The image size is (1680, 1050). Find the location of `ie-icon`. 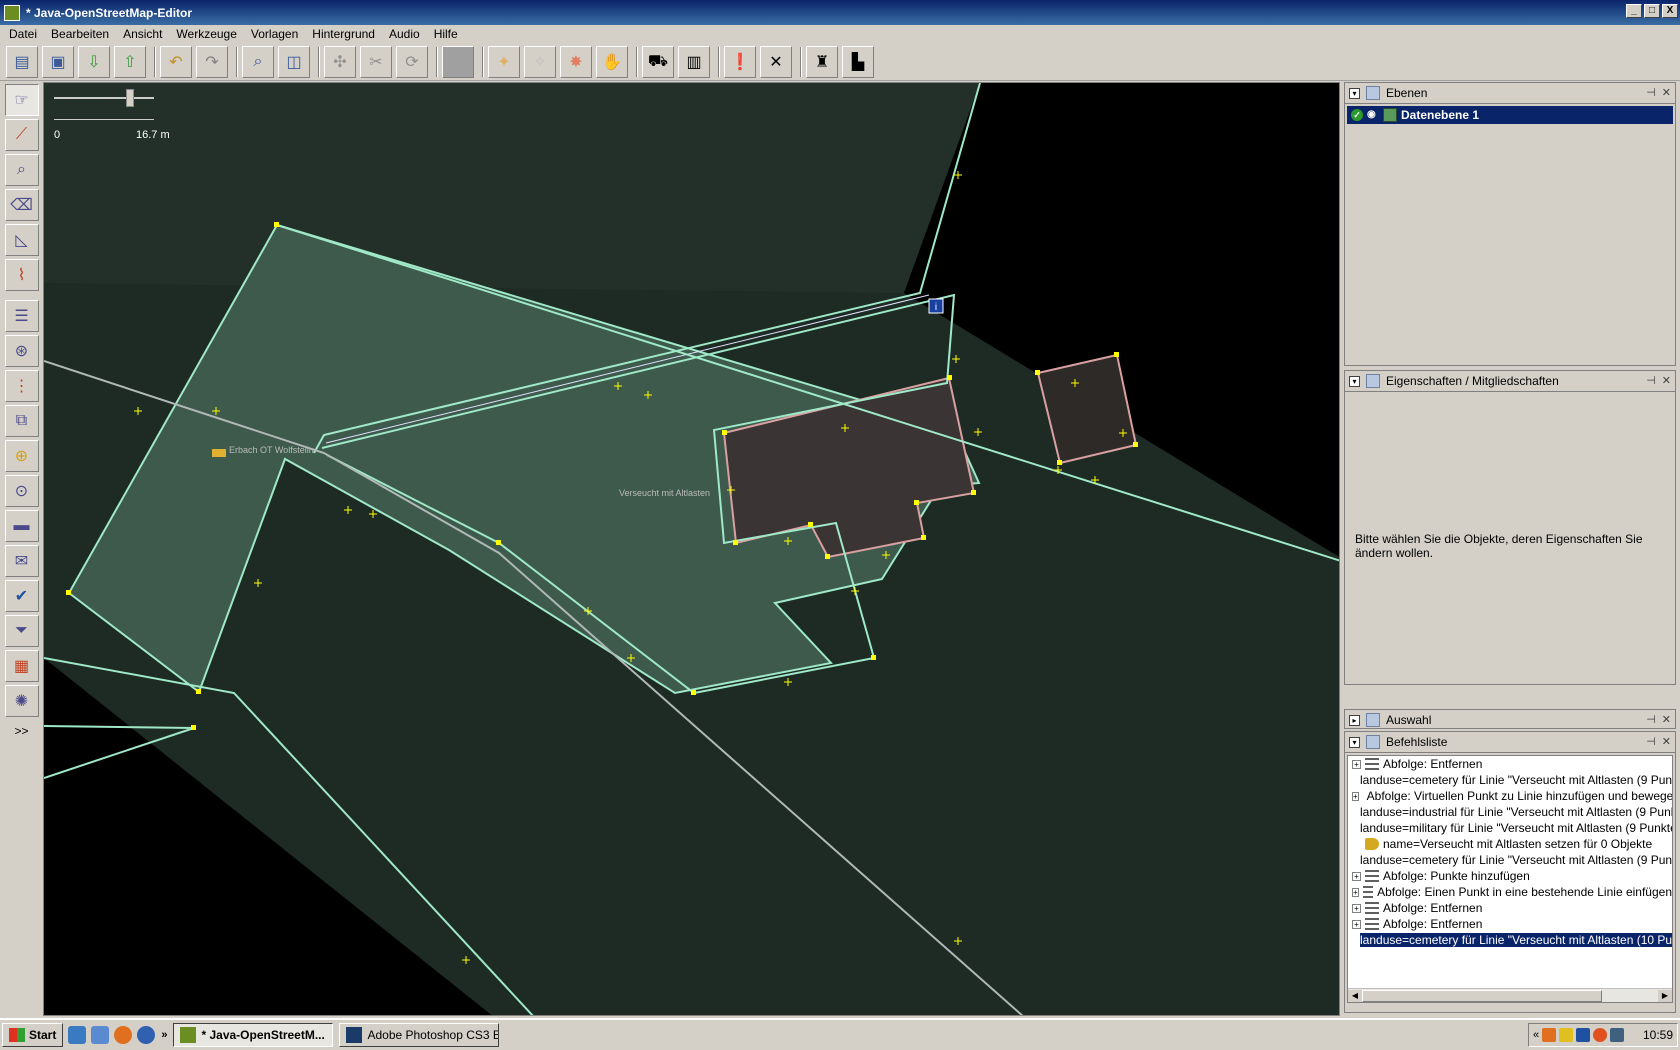

ie-icon is located at coordinates (77, 1035).